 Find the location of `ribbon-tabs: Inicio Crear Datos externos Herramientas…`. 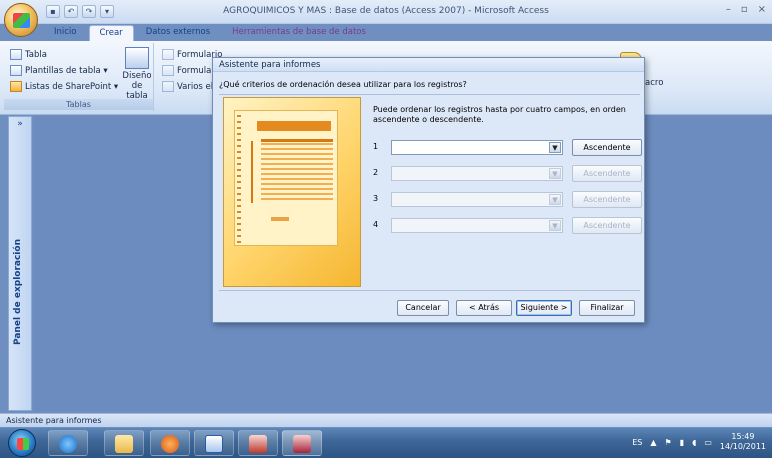

ribbon-tabs: Inicio Crear Datos externos Herramientas… is located at coordinates (210, 33).